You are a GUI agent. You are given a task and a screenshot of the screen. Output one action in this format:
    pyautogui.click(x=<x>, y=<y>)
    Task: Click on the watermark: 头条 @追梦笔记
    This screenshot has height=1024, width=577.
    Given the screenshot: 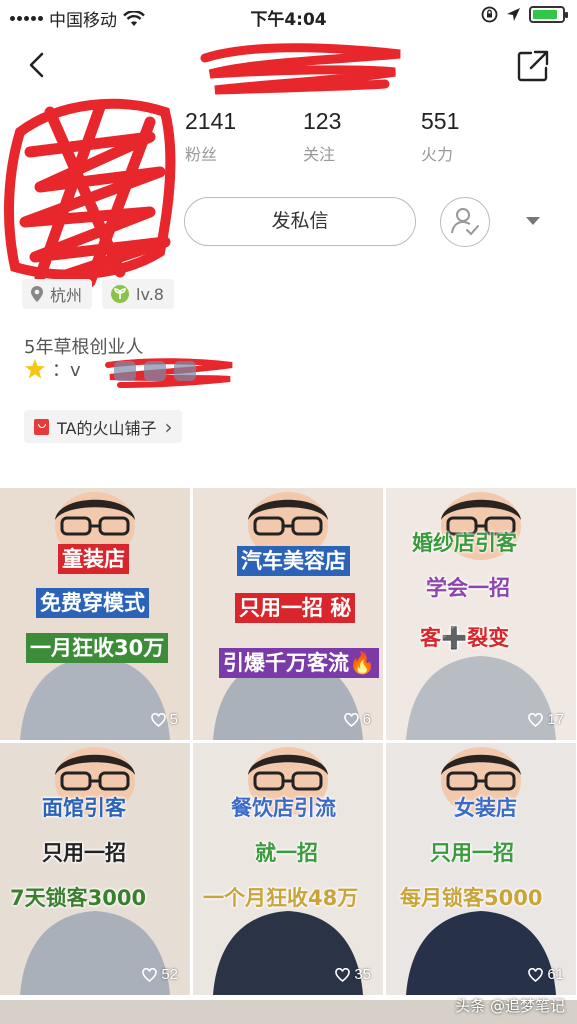 What is the action you would take?
    pyautogui.click(x=510, y=1005)
    